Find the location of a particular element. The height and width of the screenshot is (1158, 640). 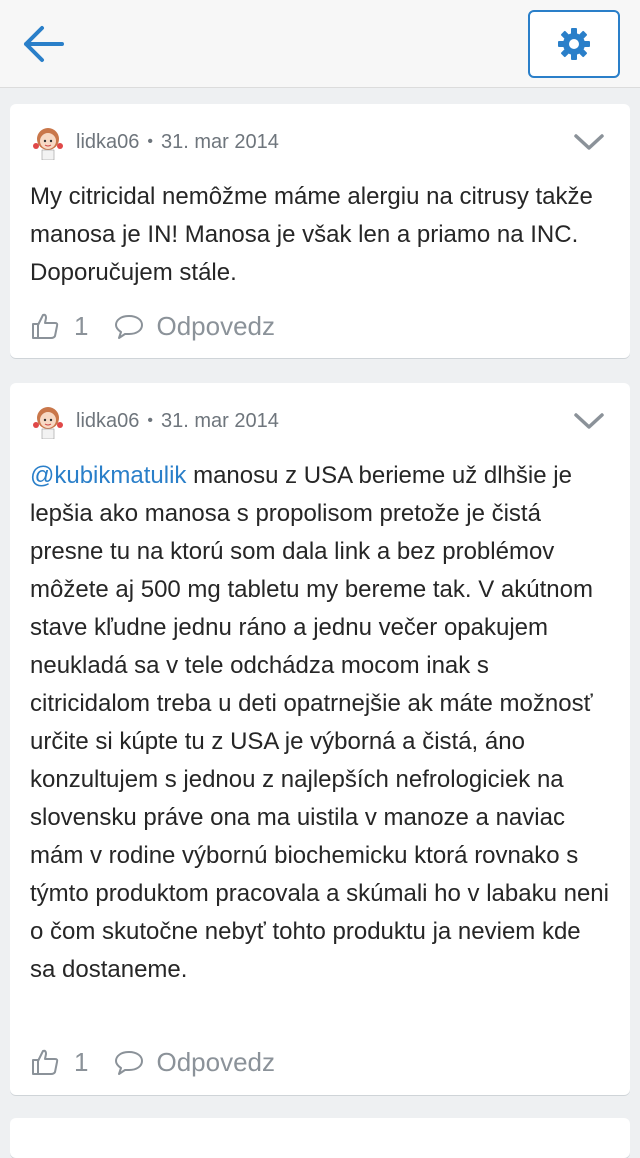

back-button is located at coordinates (42, 44).